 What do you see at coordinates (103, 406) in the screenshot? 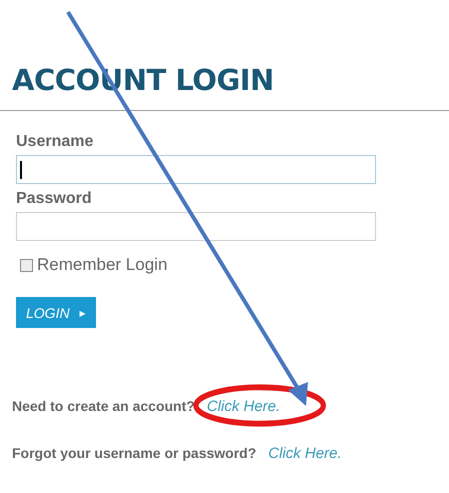
I see `prompt-text: Need to create an account?` at bounding box center [103, 406].